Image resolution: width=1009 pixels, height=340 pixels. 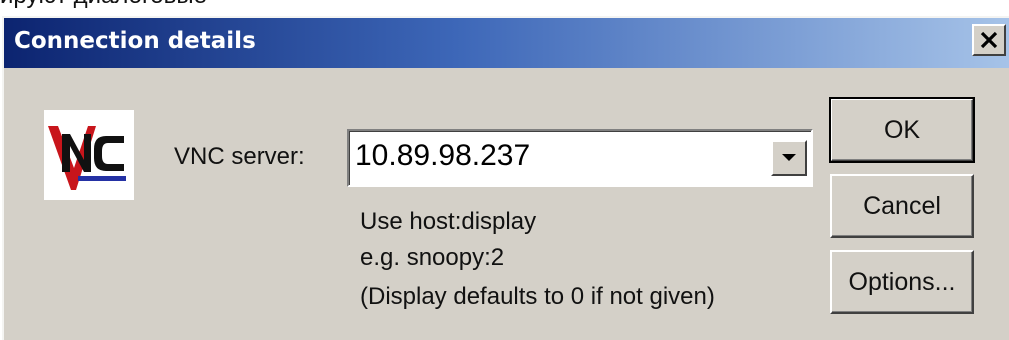 I want to click on dialog-title: Connection details, so click(x=135, y=41).